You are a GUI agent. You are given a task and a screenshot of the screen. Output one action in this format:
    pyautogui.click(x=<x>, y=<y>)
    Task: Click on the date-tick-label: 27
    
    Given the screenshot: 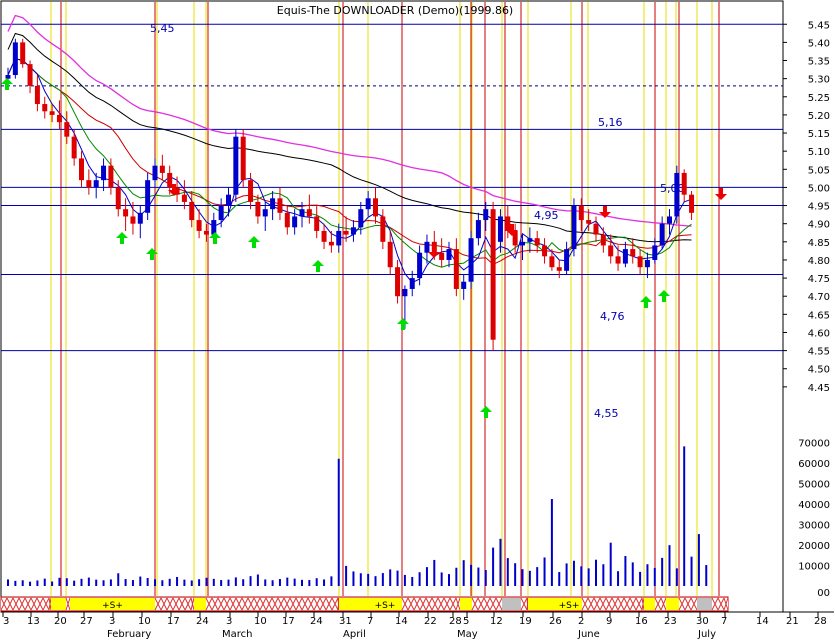 What is the action you would take?
    pyautogui.click(x=86, y=621)
    